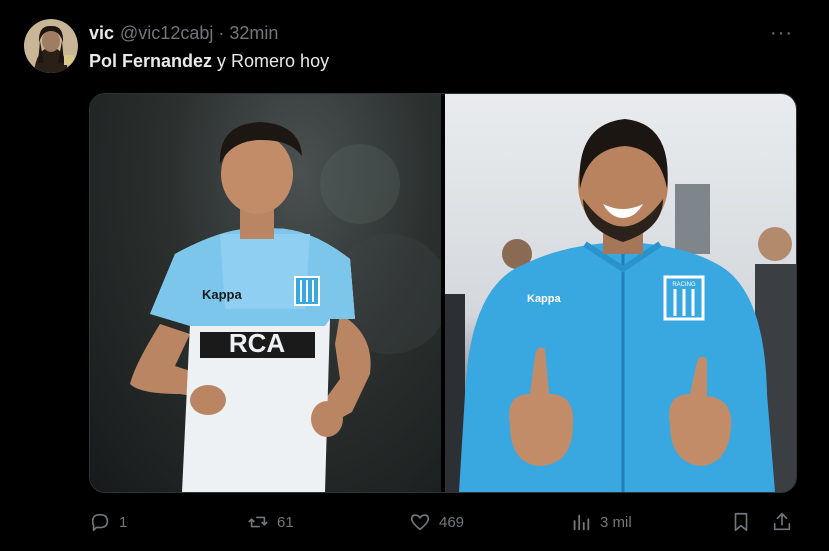 This screenshot has width=829, height=551. Describe the element at coordinates (271, 61) in the screenshot. I see `tweet-text-rest: y Romero hoy` at that location.